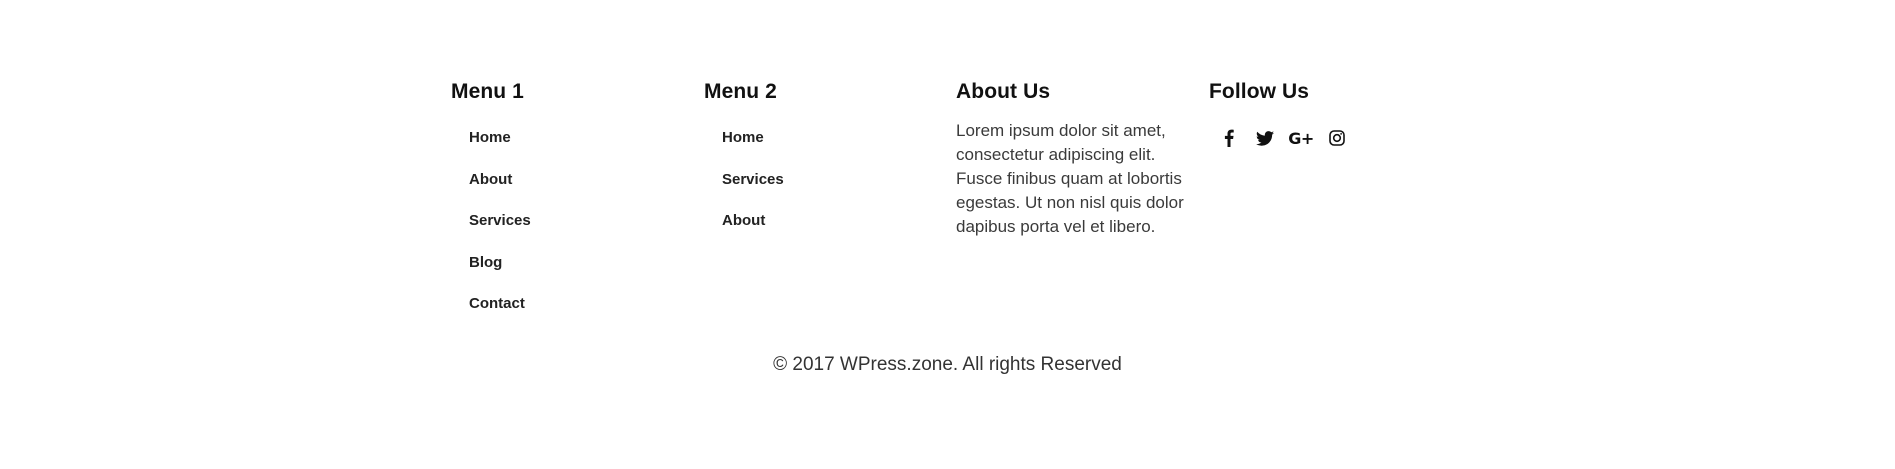 The image size is (1895, 469). What do you see at coordinates (740, 91) in the screenshot?
I see `menu2-title: Menu 2` at bounding box center [740, 91].